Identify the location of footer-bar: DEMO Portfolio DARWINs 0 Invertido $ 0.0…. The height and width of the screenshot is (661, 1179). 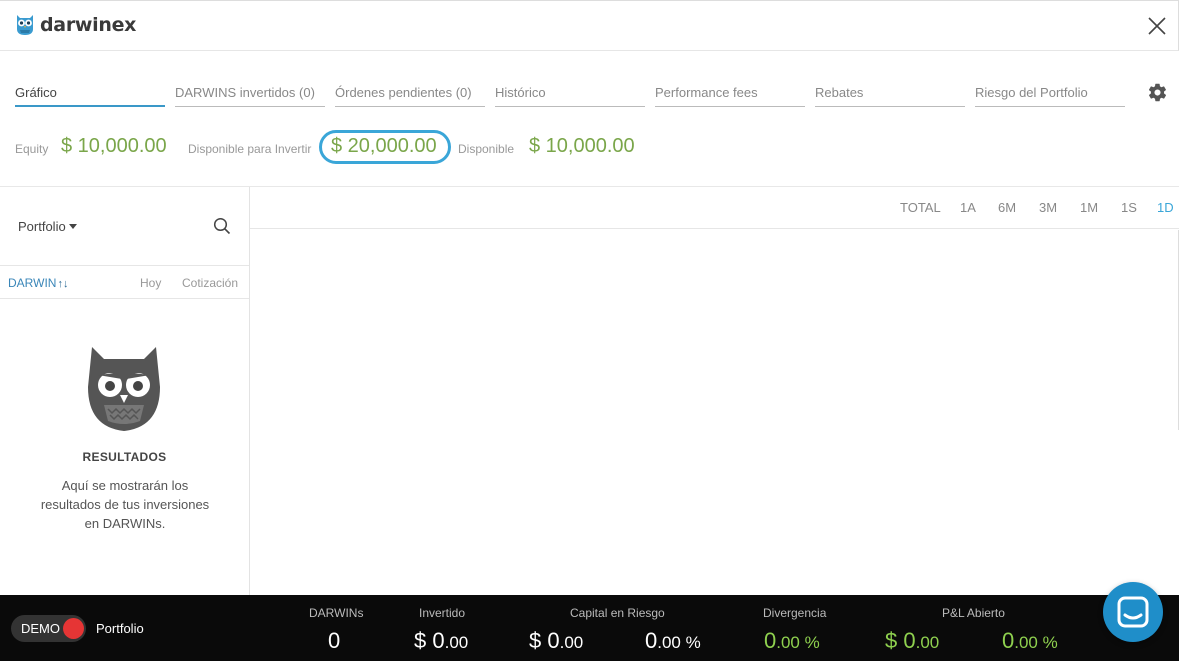
(589, 628).